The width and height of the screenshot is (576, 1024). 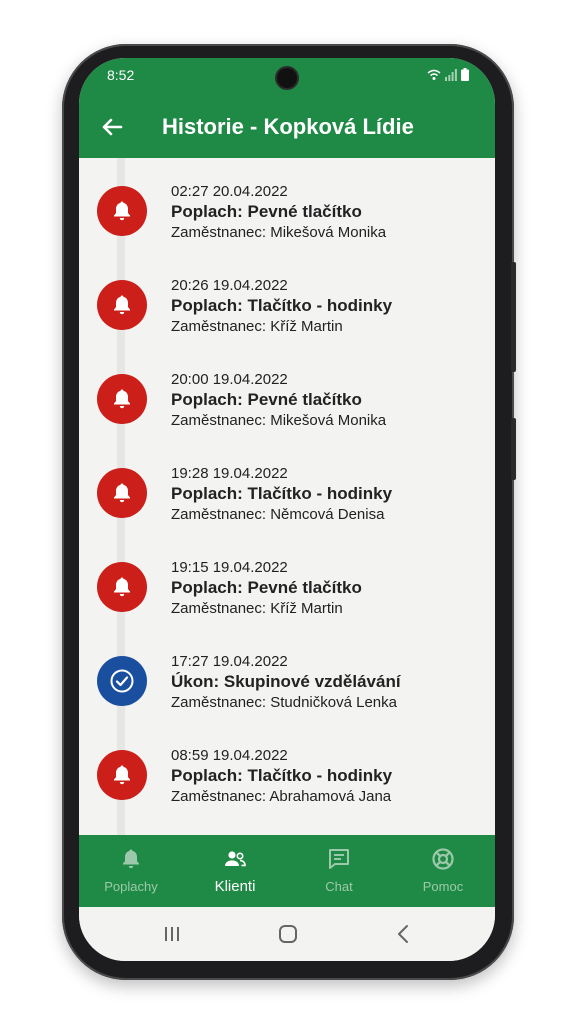 What do you see at coordinates (451, 74) in the screenshot?
I see `signal-icon` at bounding box center [451, 74].